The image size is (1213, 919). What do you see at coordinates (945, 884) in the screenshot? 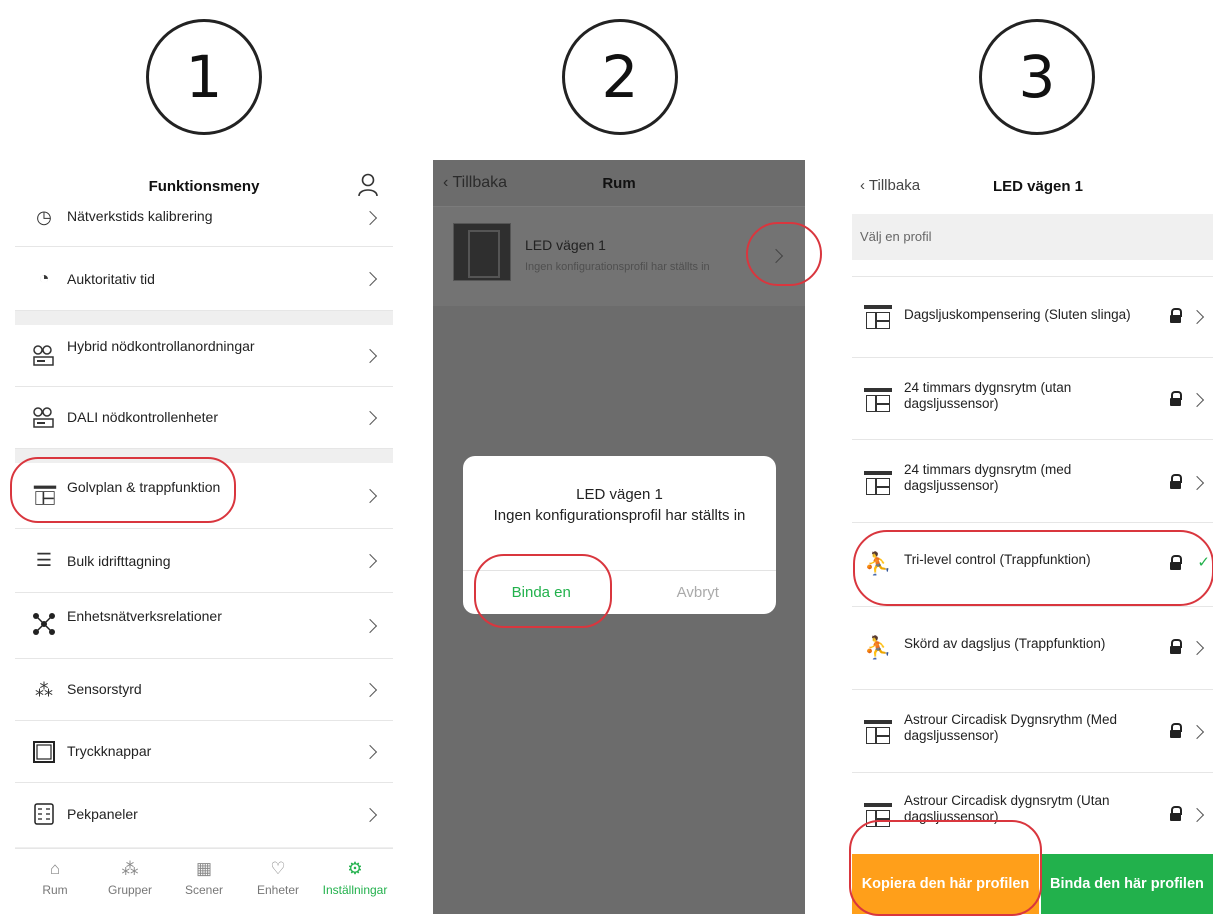
I see `copy-profile-button: Kopiera den här profilen` at bounding box center [945, 884].